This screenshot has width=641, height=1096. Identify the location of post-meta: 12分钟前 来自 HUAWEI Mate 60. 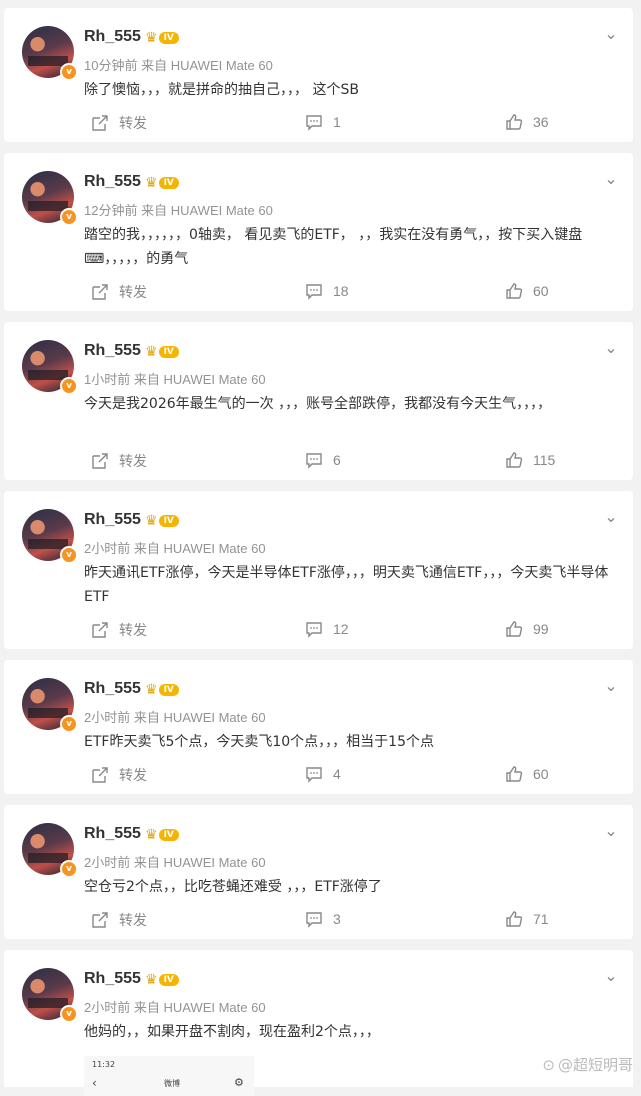
(178, 209).